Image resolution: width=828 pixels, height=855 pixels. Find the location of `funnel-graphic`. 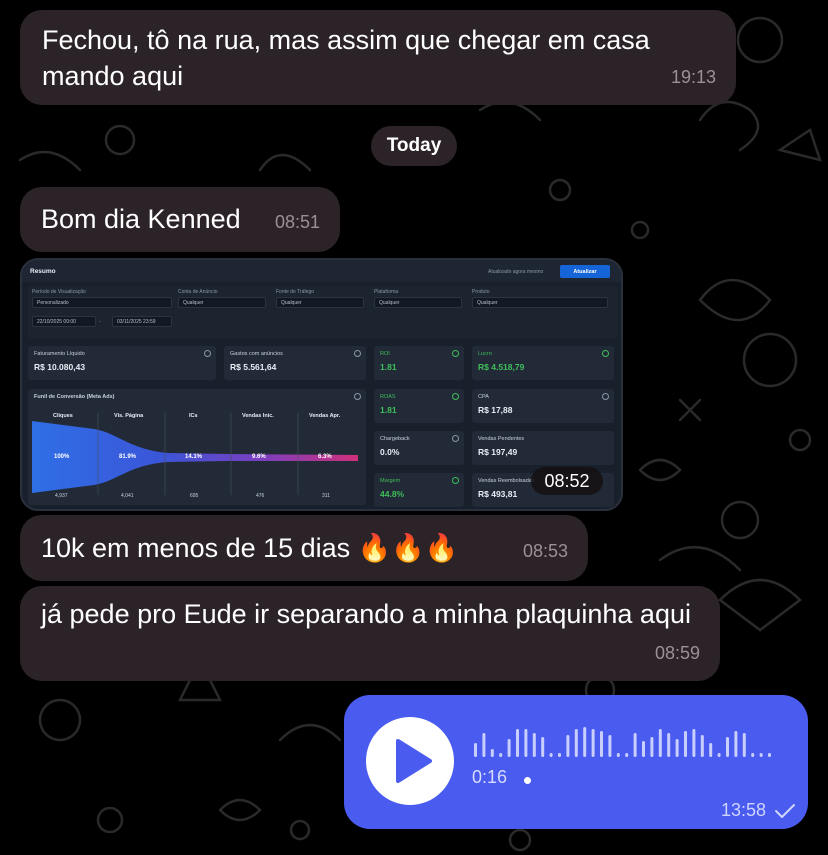

funnel-graphic is located at coordinates (195, 454).